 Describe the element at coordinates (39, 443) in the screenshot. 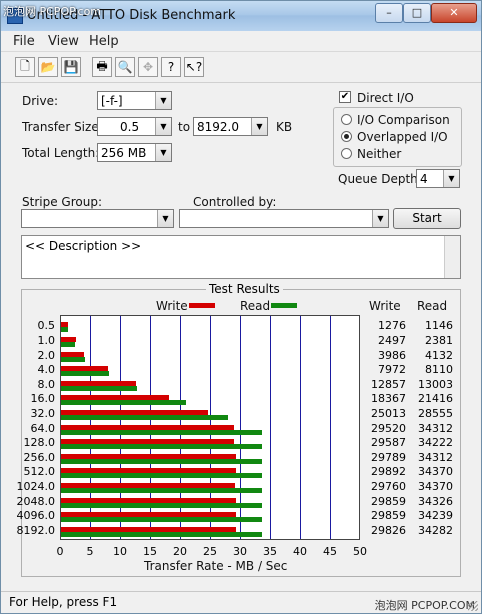

I see `y-tick-label: 128.0` at that location.